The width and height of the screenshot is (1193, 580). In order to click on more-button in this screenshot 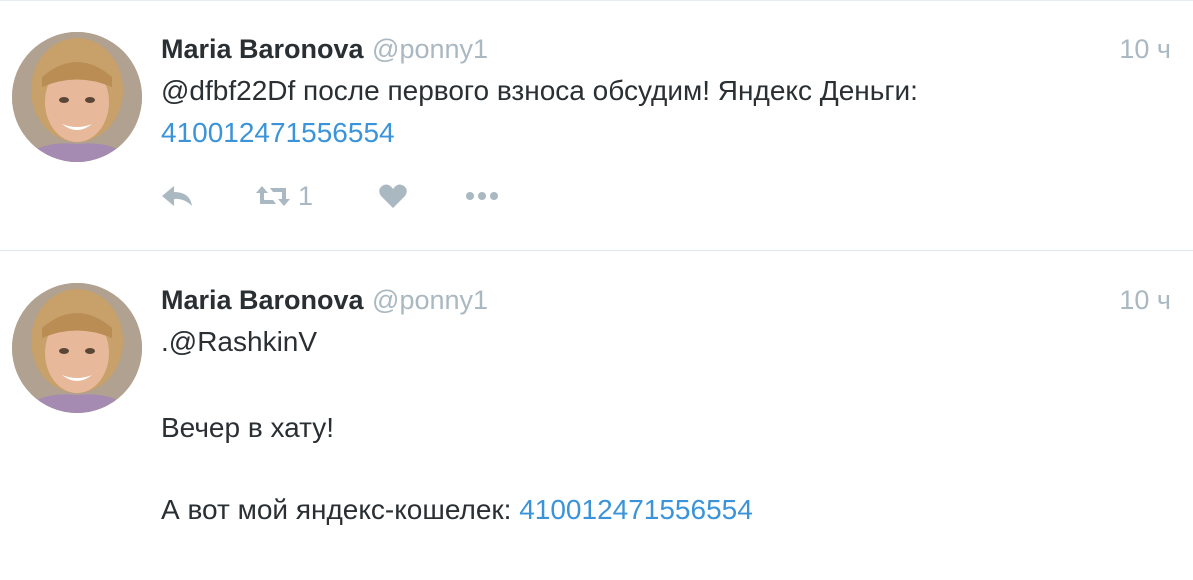, I will do `click(482, 196)`.